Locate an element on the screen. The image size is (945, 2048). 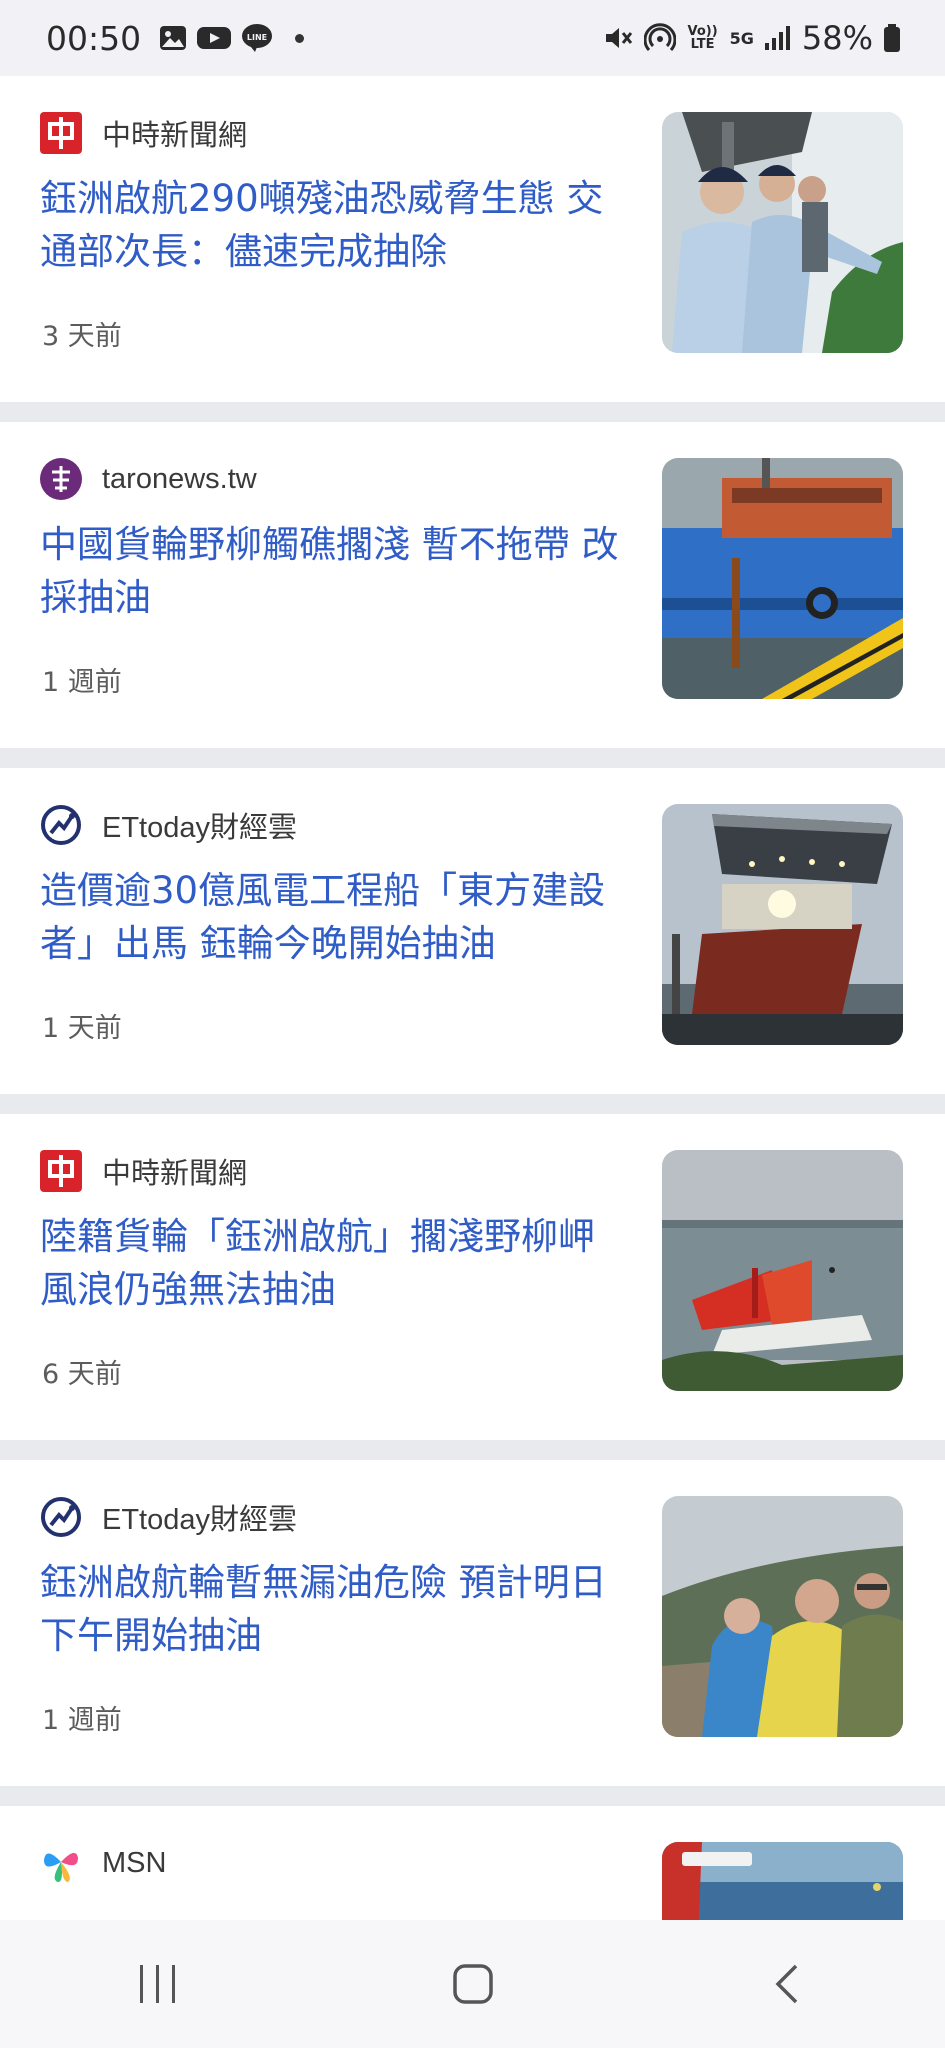
back-button is located at coordinates (788, 1984).